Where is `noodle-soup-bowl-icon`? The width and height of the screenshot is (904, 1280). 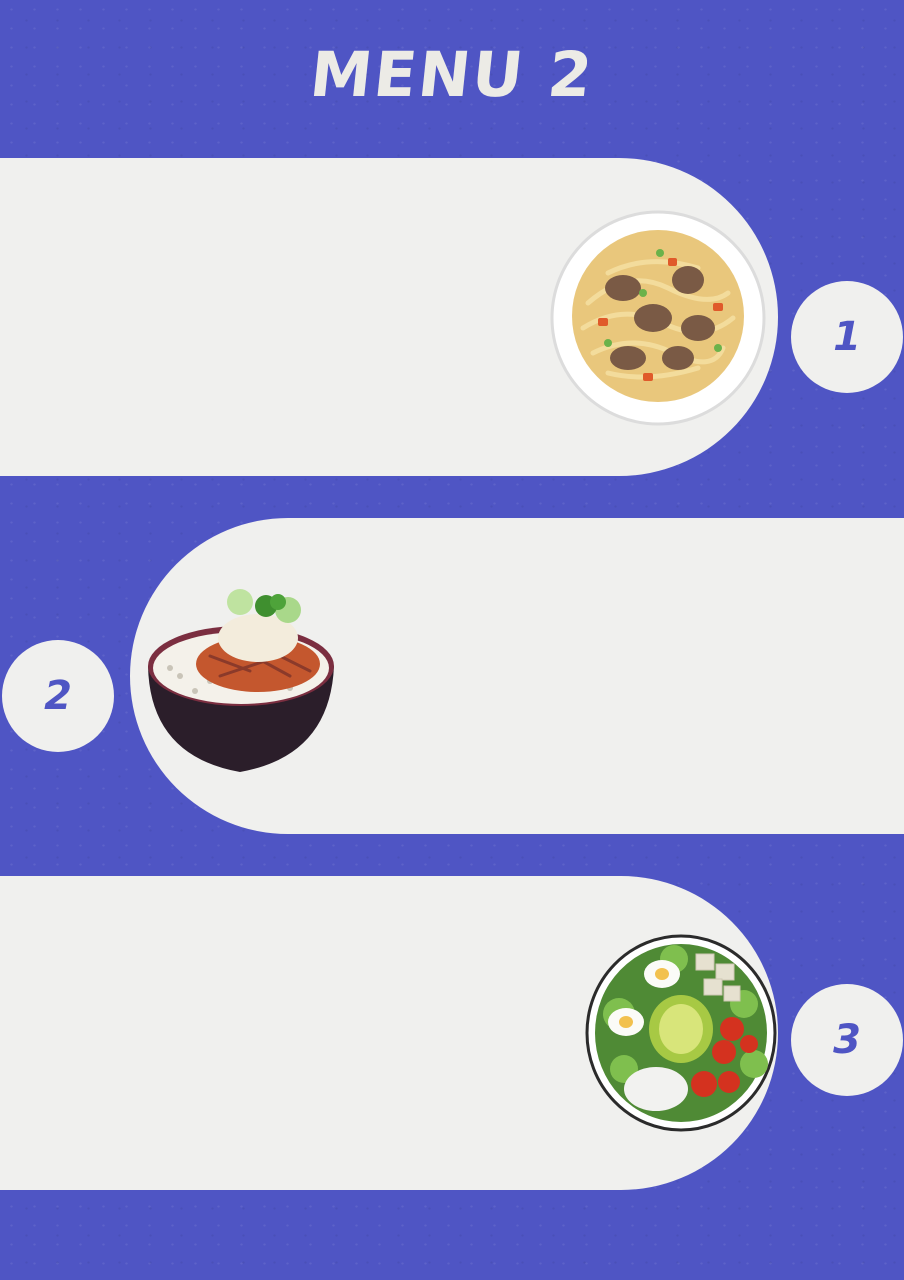
noodle-soup-bowl-icon is located at coordinates (658, 318).